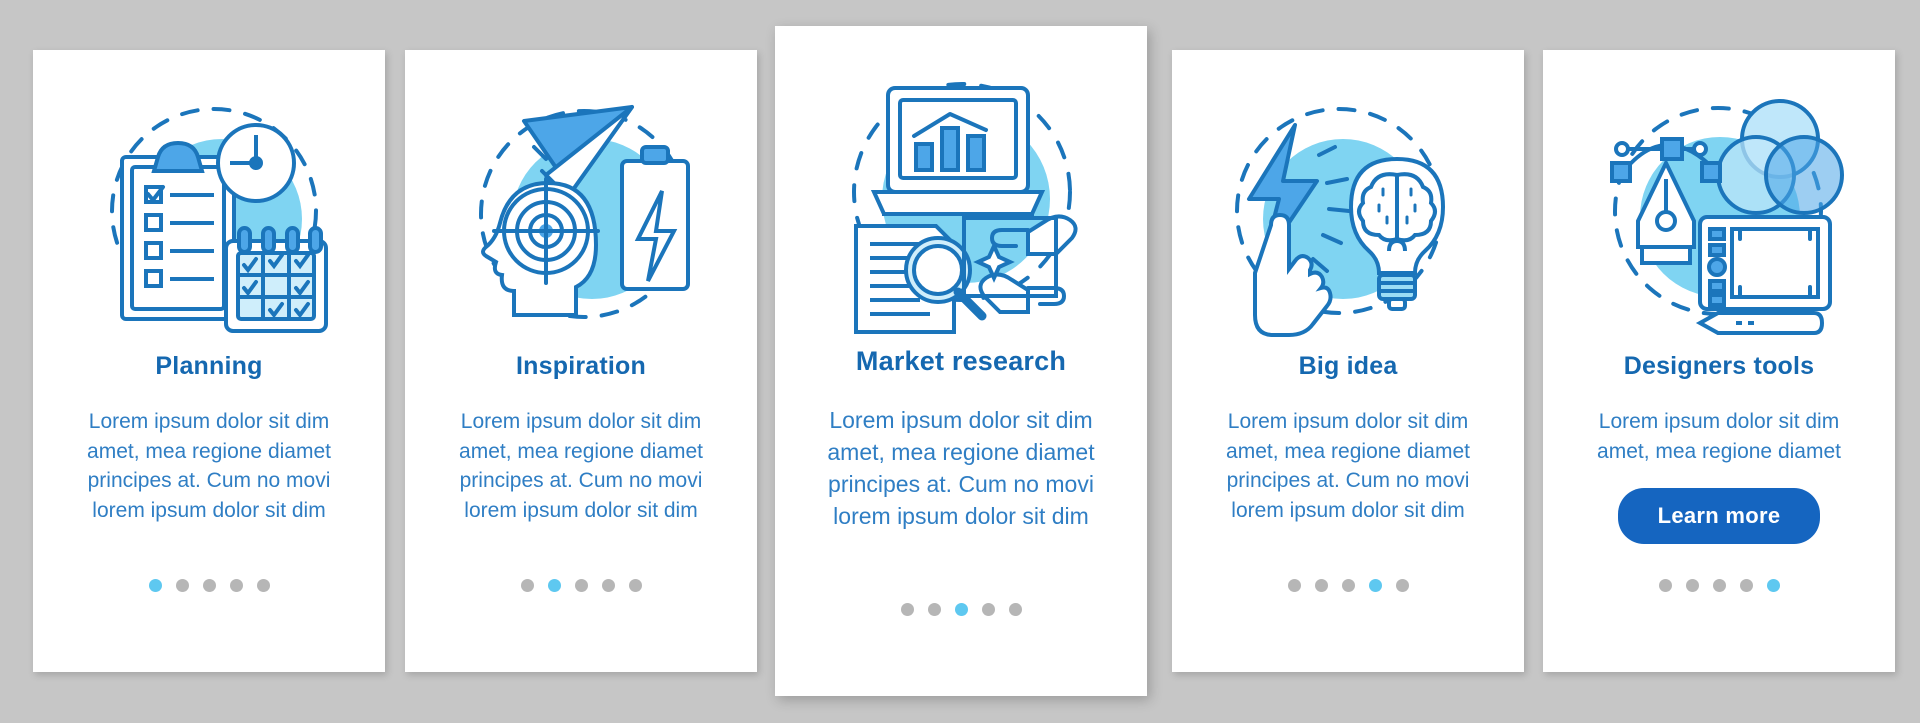 Image resolution: width=1920 pixels, height=723 pixels. What do you see at coordinates (958, 151) in the screenshot?
I see `laptop-chart-icon` at bounding box center [958, 151].